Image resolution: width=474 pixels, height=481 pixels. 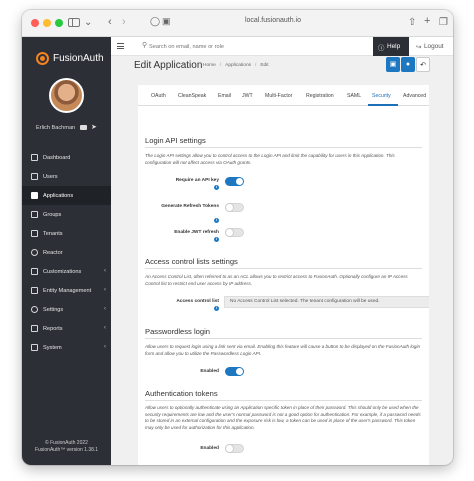 I want to click on enable-jwt-refresh-toggle, so click(x=234, y=232).